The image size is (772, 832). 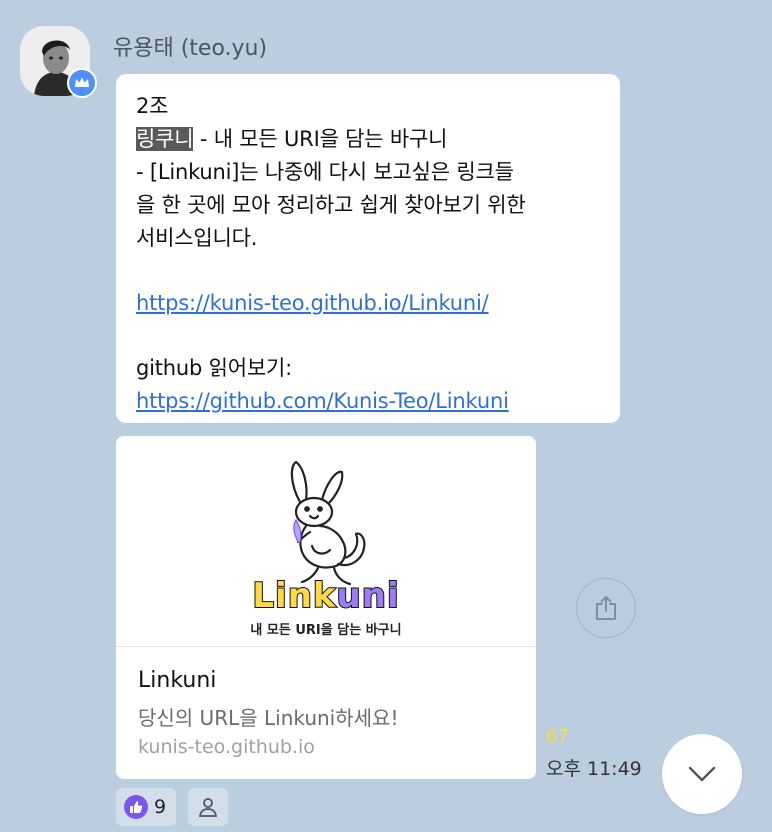 I want to click on message-line: 2조, so click(x=152, y=106).